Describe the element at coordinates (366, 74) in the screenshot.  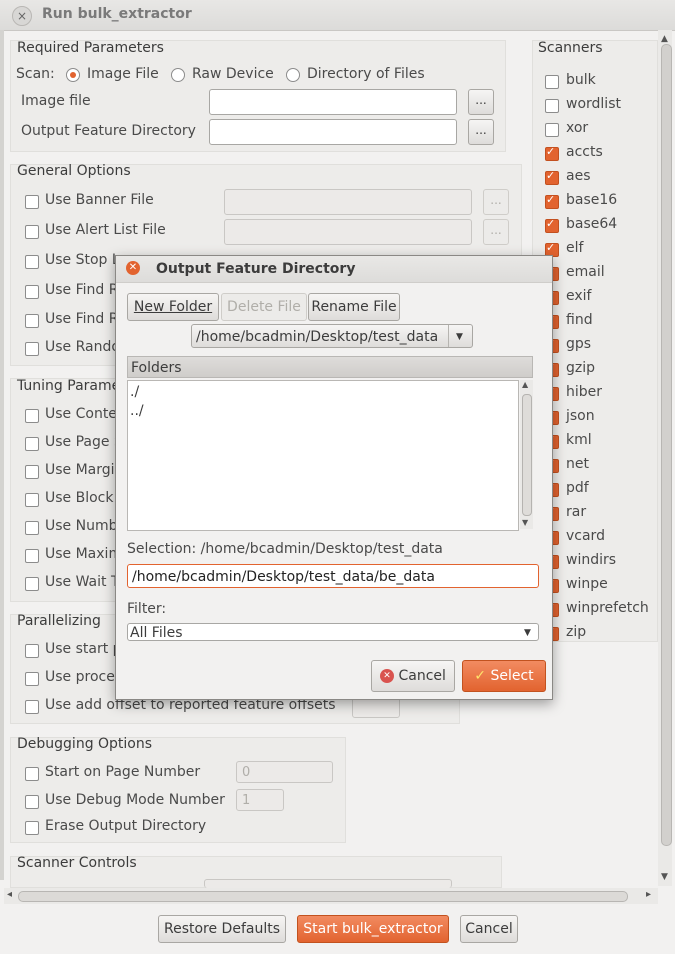
I see `scan-directory-label: Directory of Files` at that location.